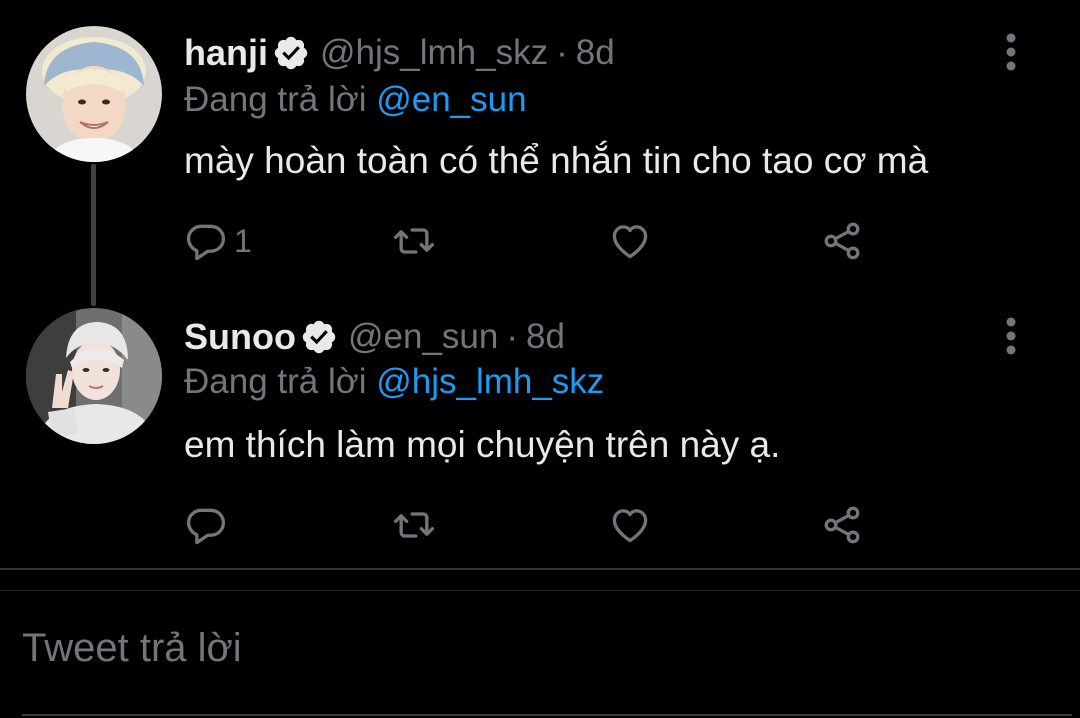 The width and height of the screenshot is (1080, 718). Describe the element at coordinates (243, 240) in the screenshot. I see `reply-count: 1` at that location.